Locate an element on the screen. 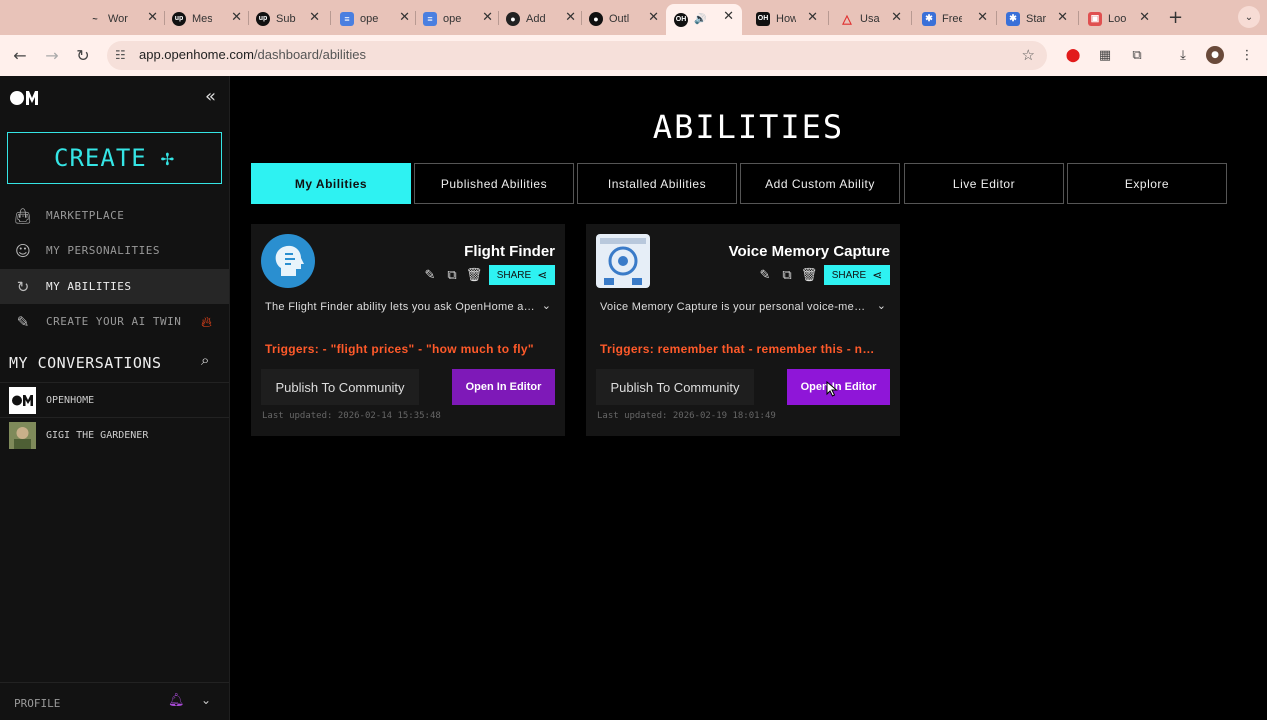  tab-my-abilities: My Abilities is located at coordinates (331, 183).